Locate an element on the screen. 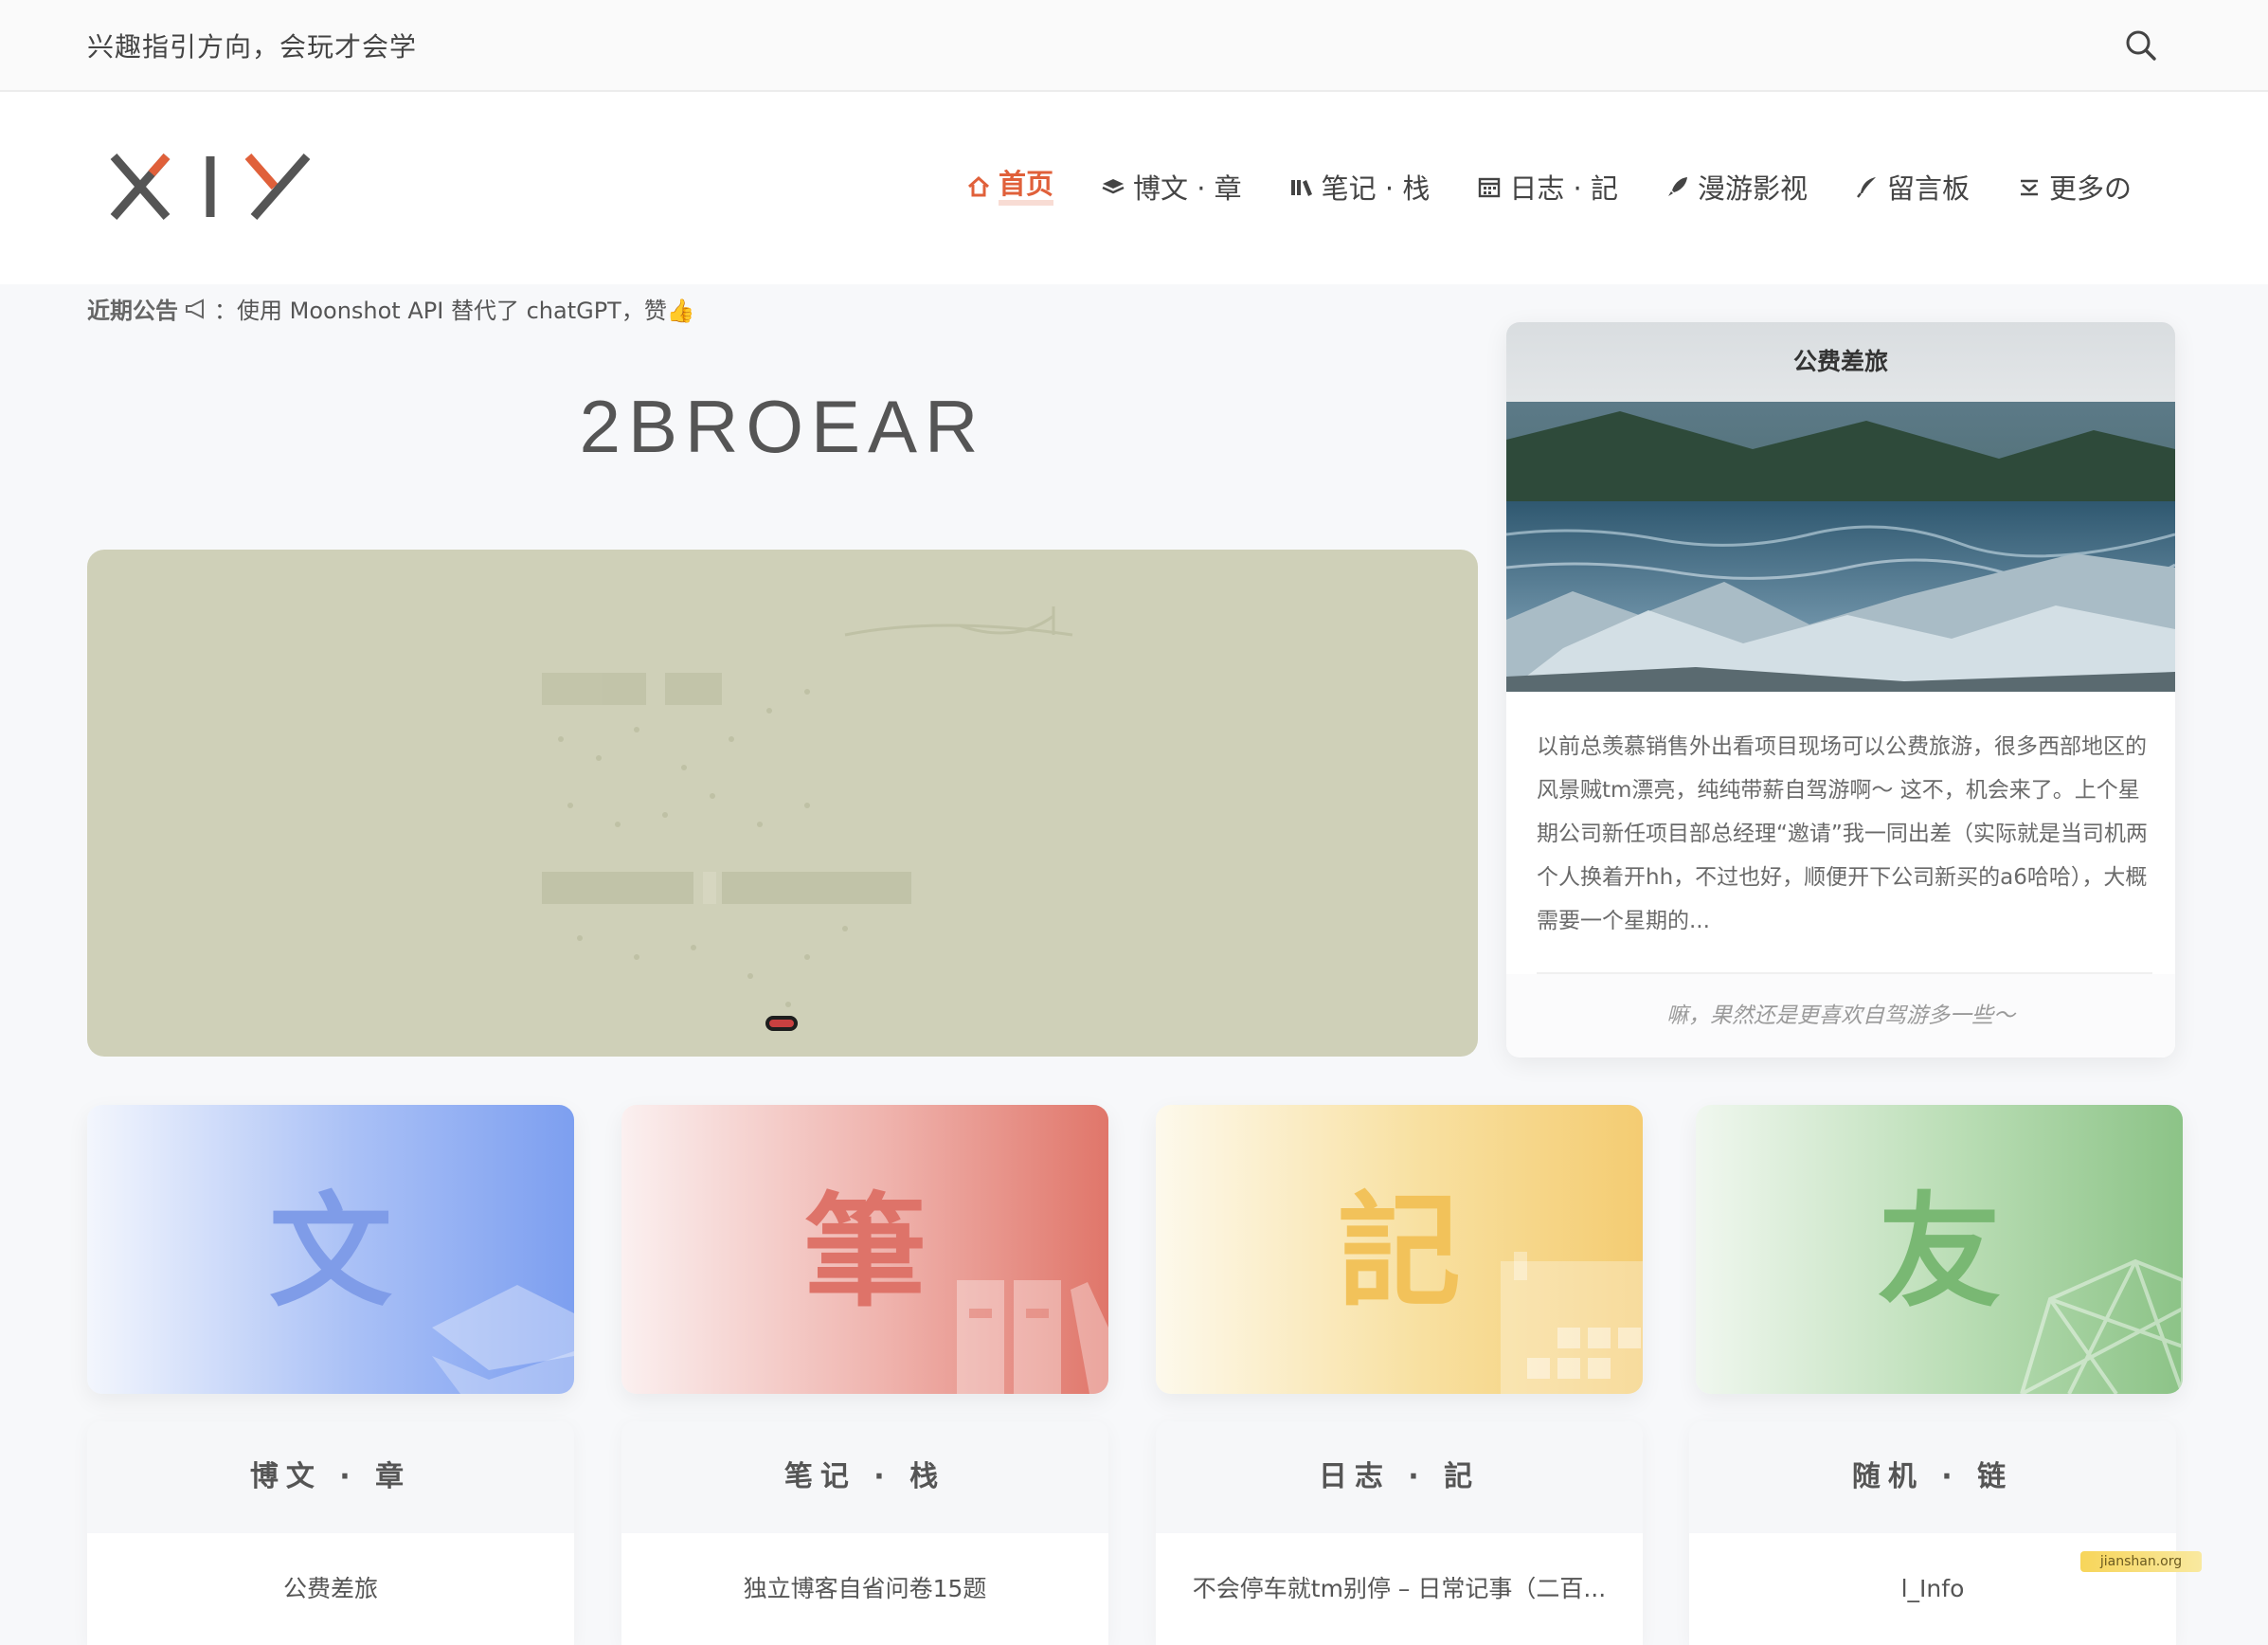 This screenshot has width=2268, height=1645. site-badge: jianshan.org is located at coordinates (2141, 1561).